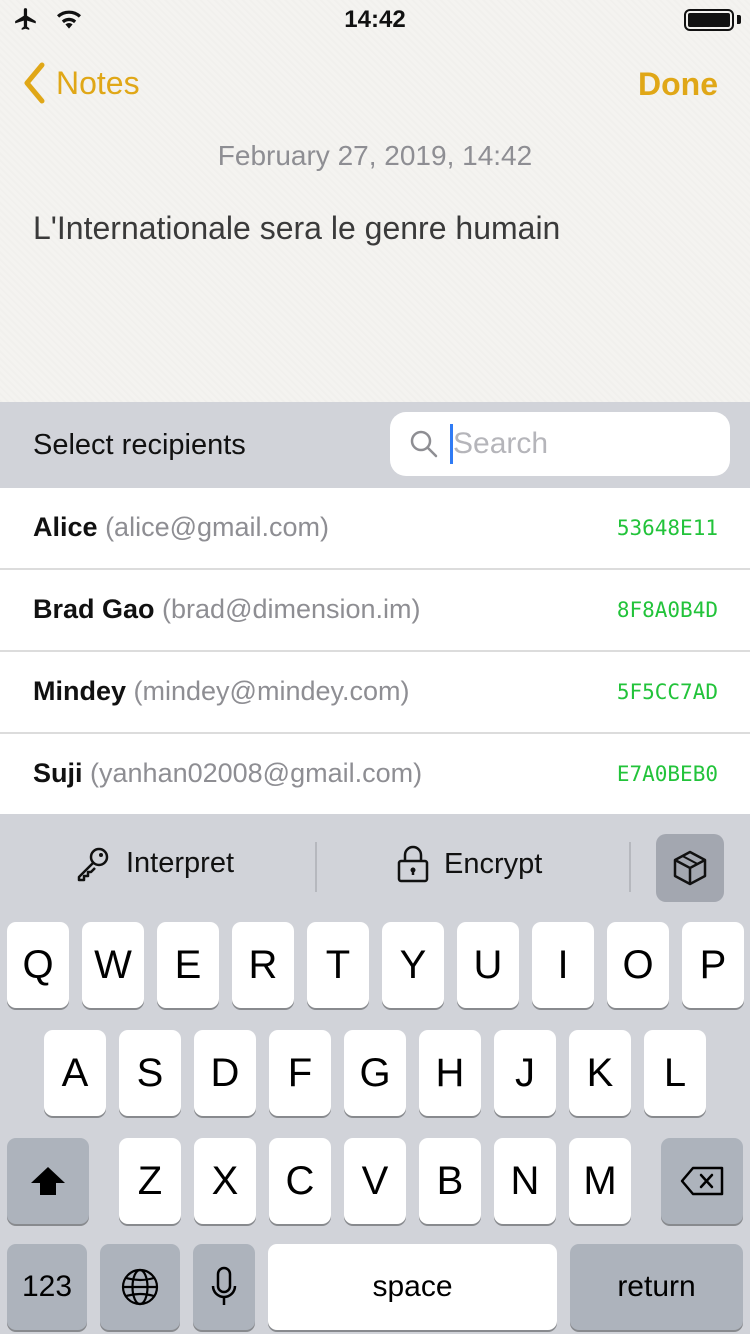  What do you see at coordinates (375, 1181) in the screenshot?
I see `key-v: V` at bounding box center [375, 1181].